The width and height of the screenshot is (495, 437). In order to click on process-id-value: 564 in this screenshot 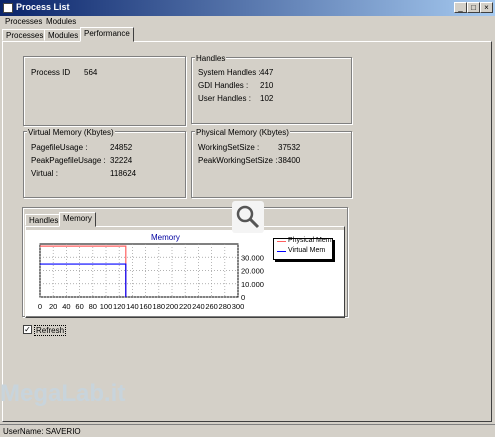, I will do `click(91, 72)`.